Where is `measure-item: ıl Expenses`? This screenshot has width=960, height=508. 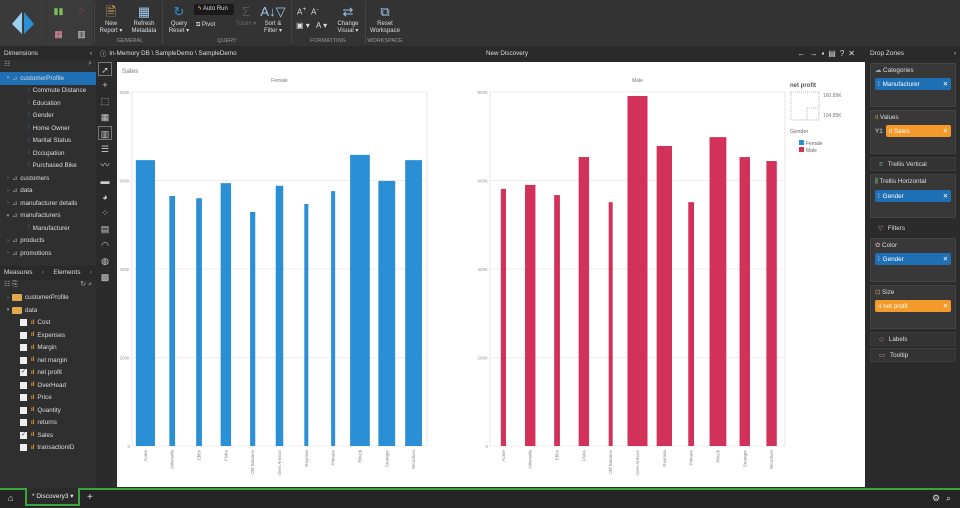 measure-item: ıl Expenses is located at coordinates (48, 335).